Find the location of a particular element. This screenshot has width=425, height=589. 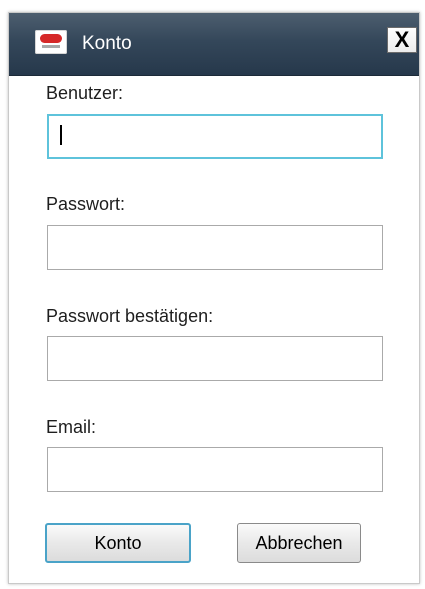

confirm-password-label: Passwort bestätigen: is located at coordinates (130, 316).